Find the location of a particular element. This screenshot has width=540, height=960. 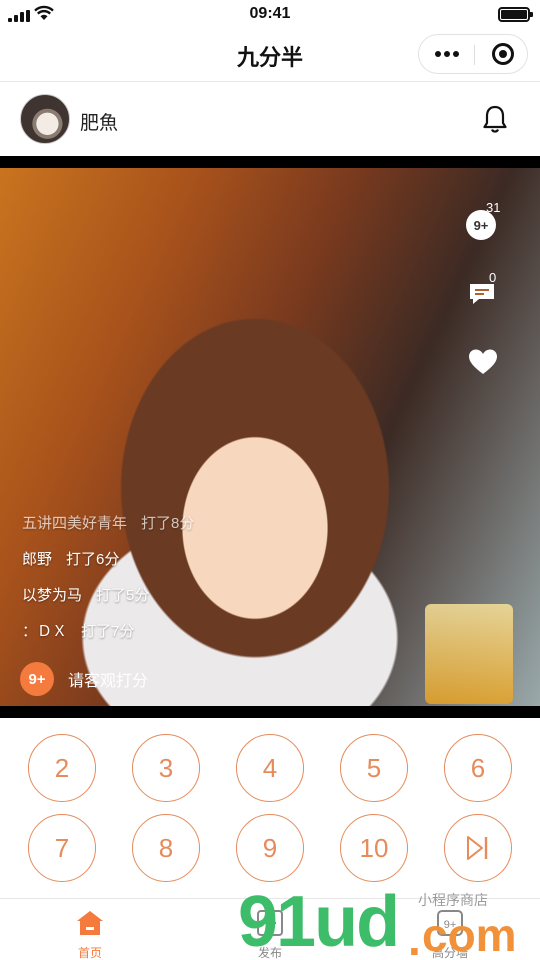

tab-publish-label: 发布 is located at coordinates (269, 953).